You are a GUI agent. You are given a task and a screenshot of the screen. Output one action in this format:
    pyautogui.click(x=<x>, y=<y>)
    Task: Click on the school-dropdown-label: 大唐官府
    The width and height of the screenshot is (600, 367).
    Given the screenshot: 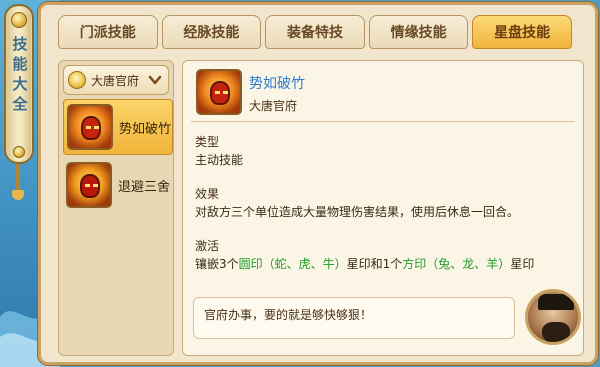 What is the action you would take?
    pyautogui.click(x=115, y=80)
    